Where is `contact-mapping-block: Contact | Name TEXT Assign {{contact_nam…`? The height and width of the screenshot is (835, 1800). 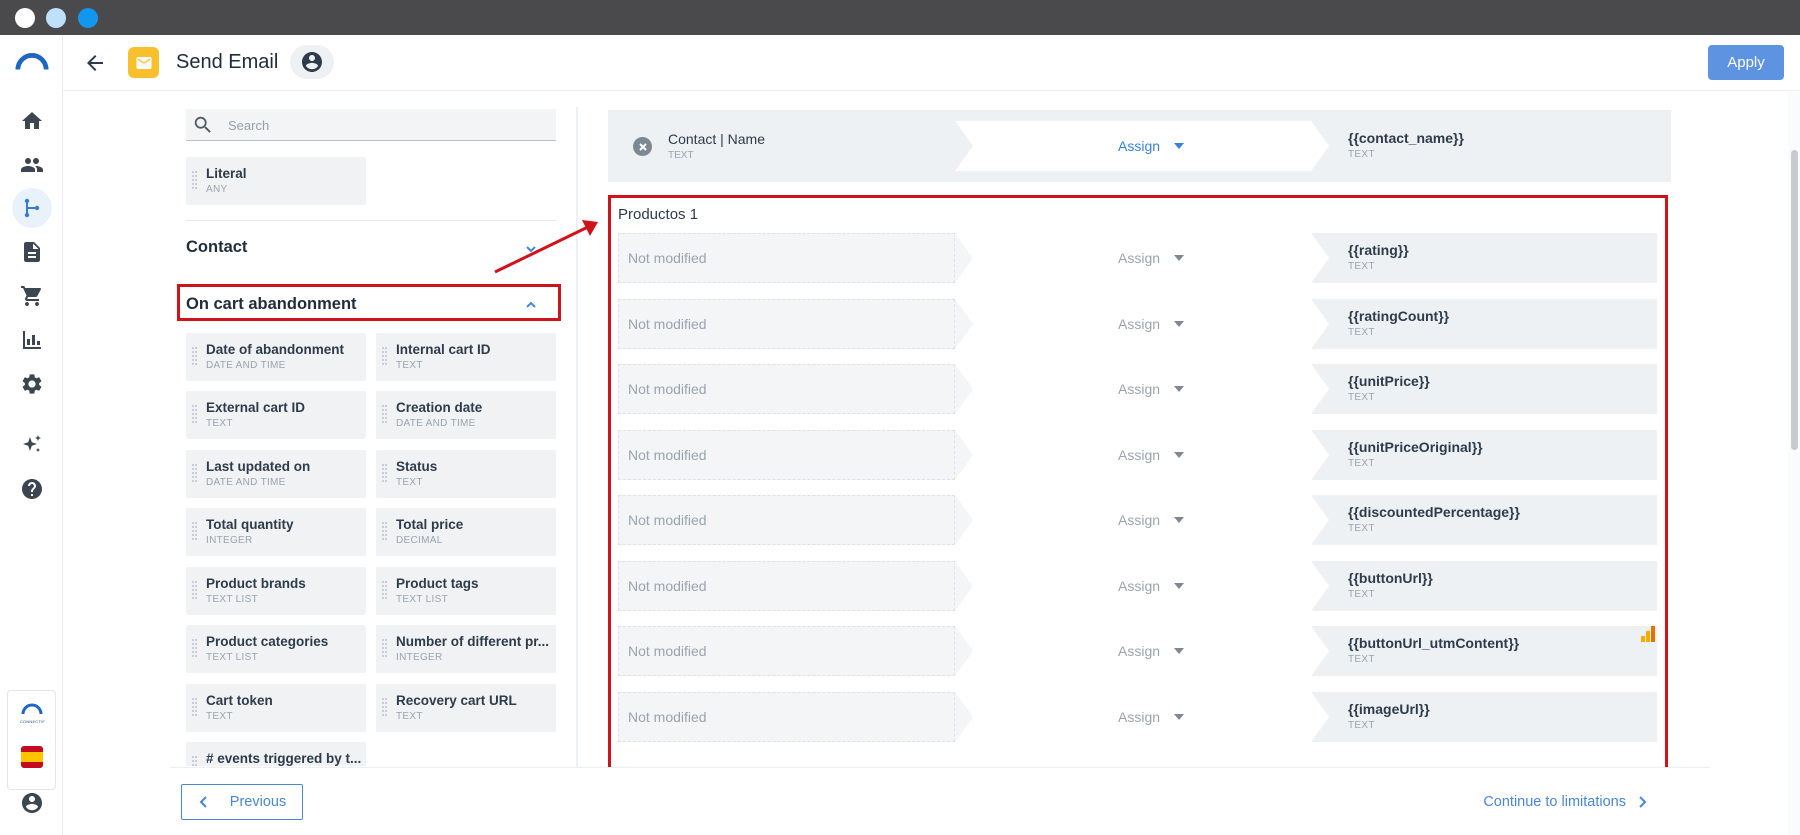
contact-mapping-block: Contact | Name TEXT Assign {{contact_nam… is located at coordinates (1139, 146).